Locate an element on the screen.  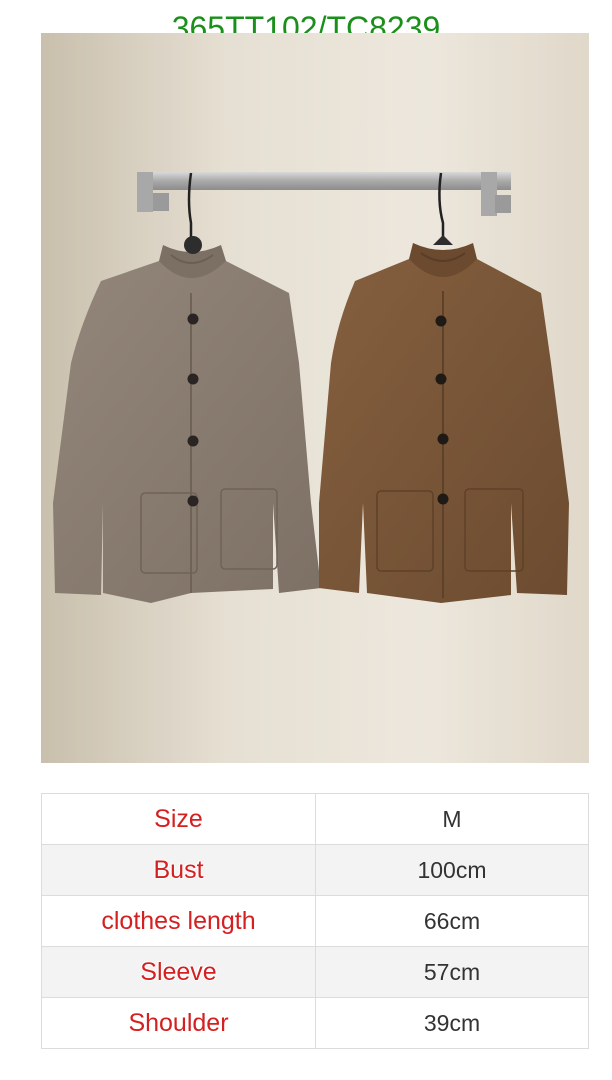
table-row: Size M is located at coordinates (315, 819).